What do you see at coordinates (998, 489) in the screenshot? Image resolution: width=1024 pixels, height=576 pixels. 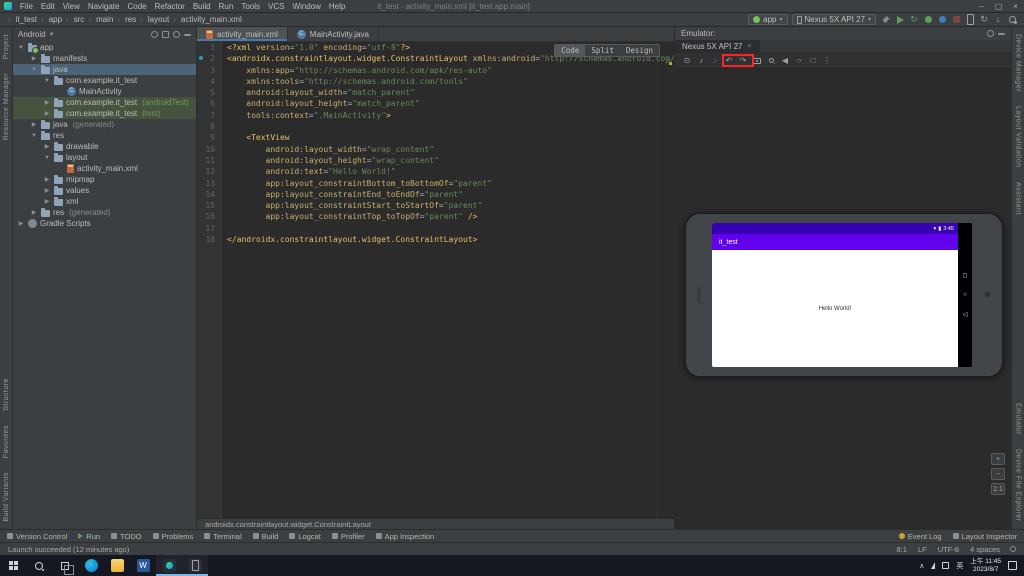 I see `zoom-reset-button: 1:1` at bounding box center [998, 489].